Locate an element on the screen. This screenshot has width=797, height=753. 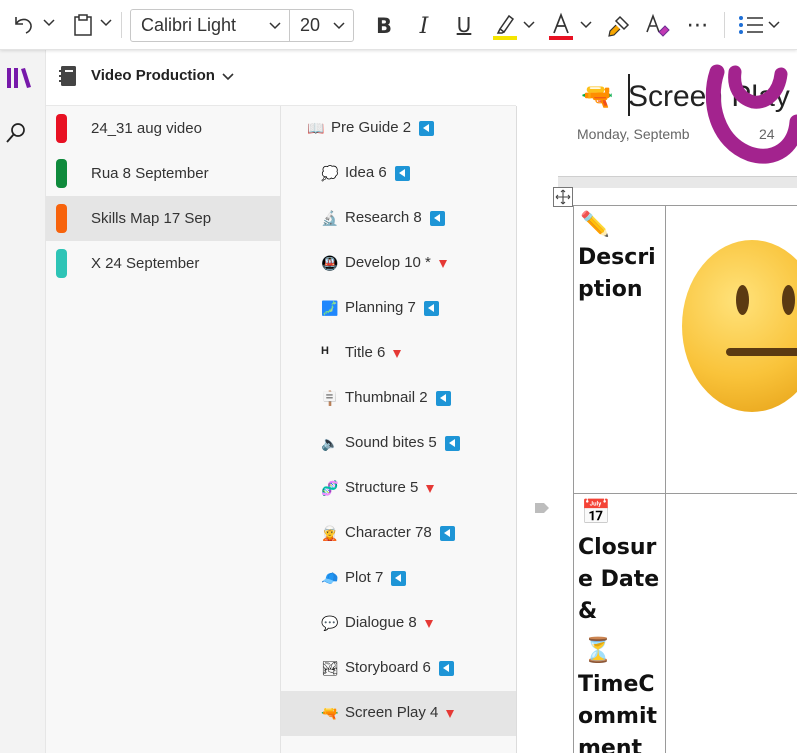
page-item-selected: 🔫 Screen Play 4 is located at coordinates (398, 713).